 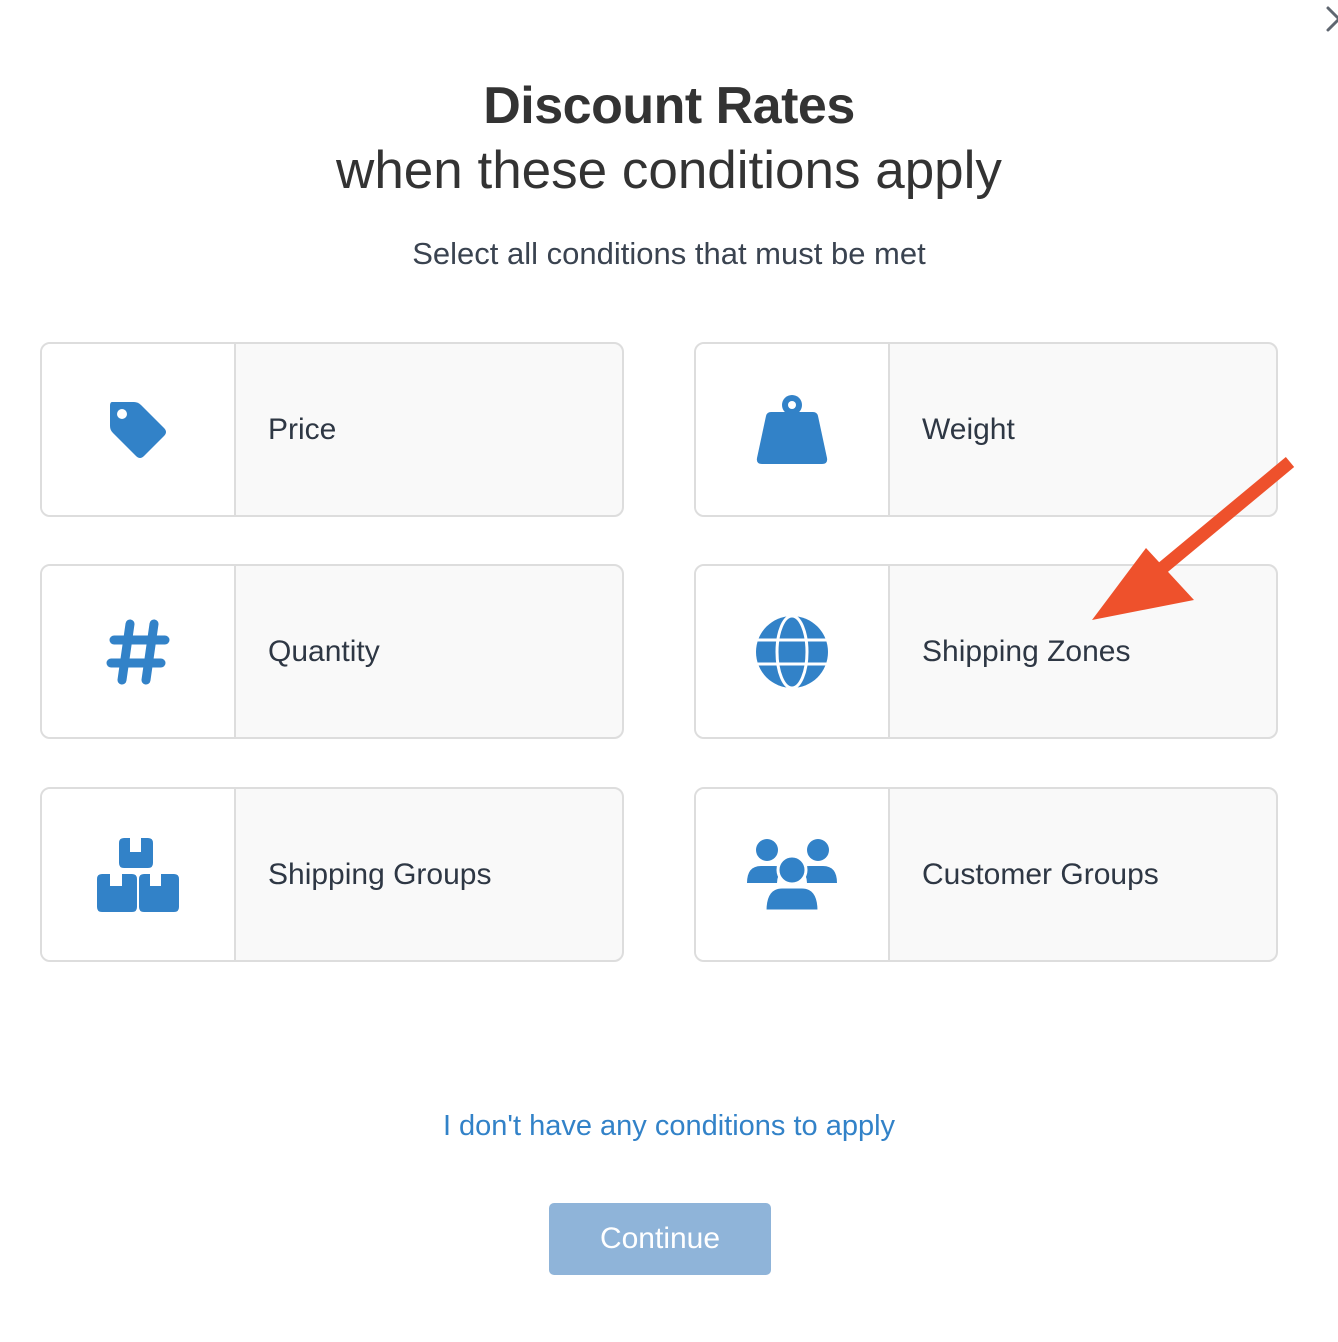 I want to click on condition-label: Customer Groups, so click(x=1040, y=874).